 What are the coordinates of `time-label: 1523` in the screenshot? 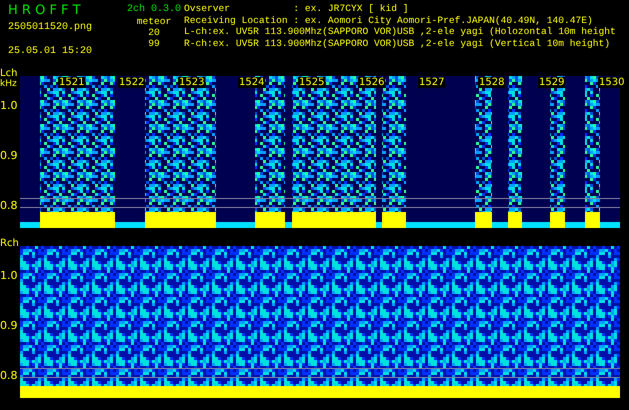 It's located at (192, 82).